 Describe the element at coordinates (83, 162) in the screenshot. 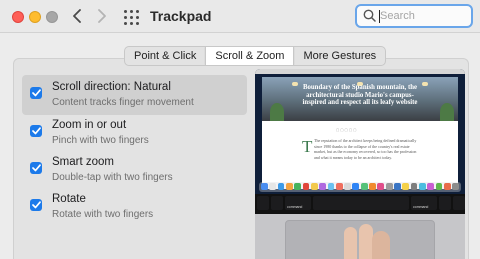

I see `option-title: Smart zoom` at that location.